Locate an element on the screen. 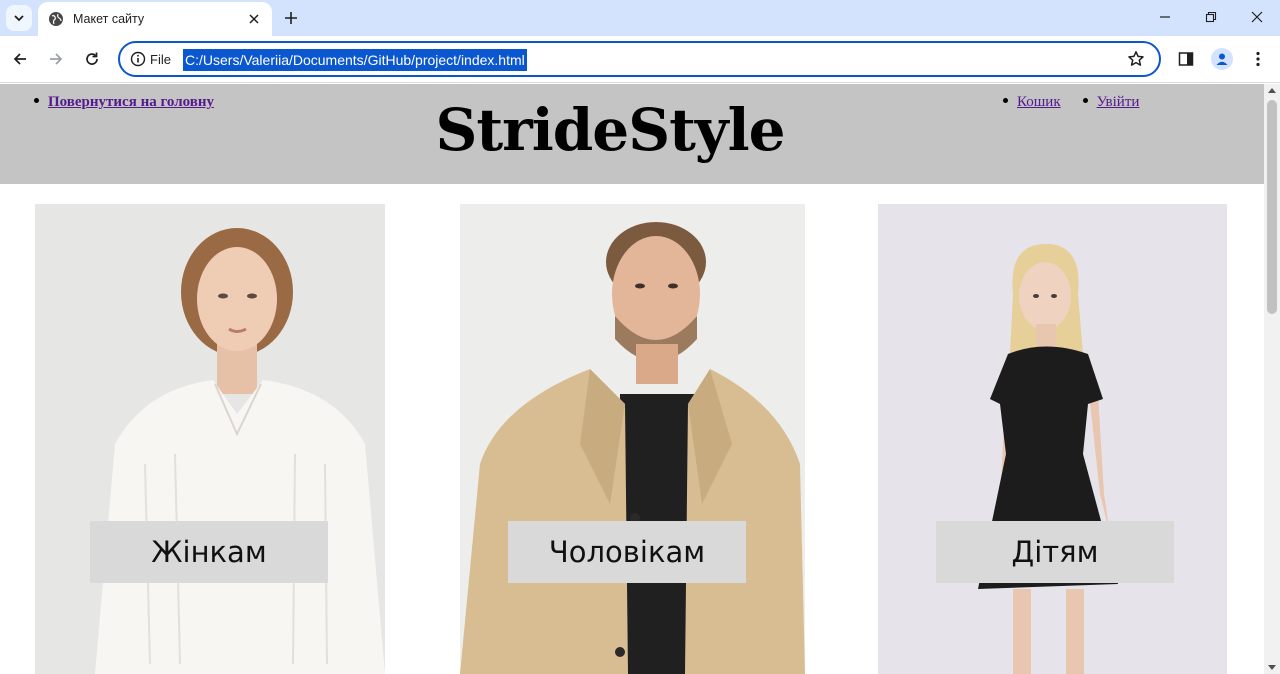 This screenshot has height=674, width=1280. avatar is located at coordinates (1222, 59).